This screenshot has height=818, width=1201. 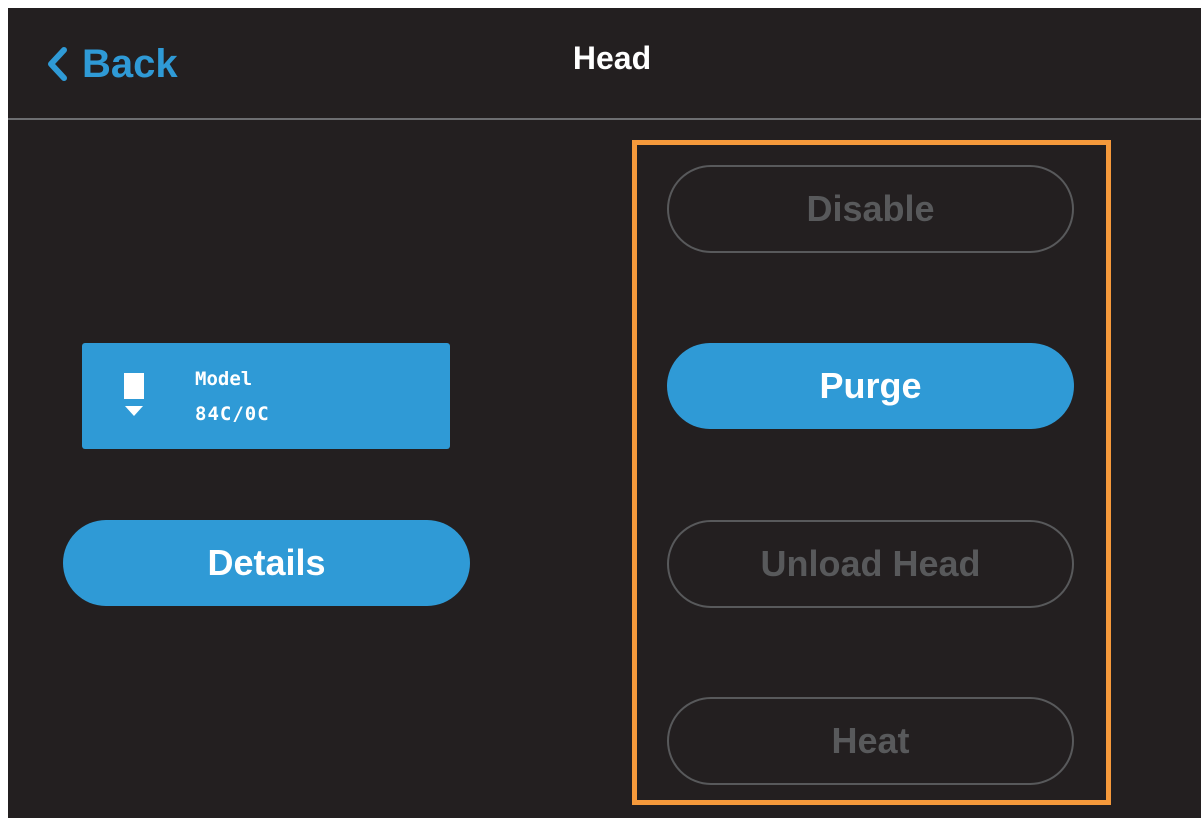 I want to click on details-button: Details, so click(x=266, y=563).